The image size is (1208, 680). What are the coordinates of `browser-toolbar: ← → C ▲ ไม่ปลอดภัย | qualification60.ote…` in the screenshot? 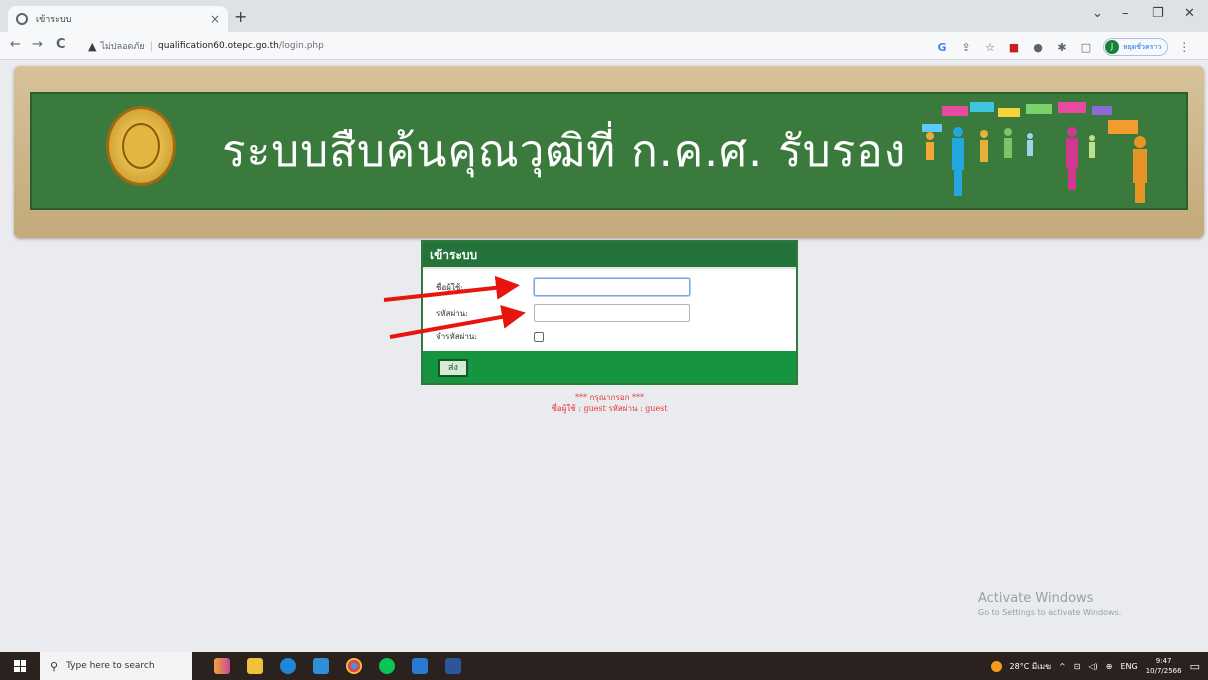 It's located at (604, 46).